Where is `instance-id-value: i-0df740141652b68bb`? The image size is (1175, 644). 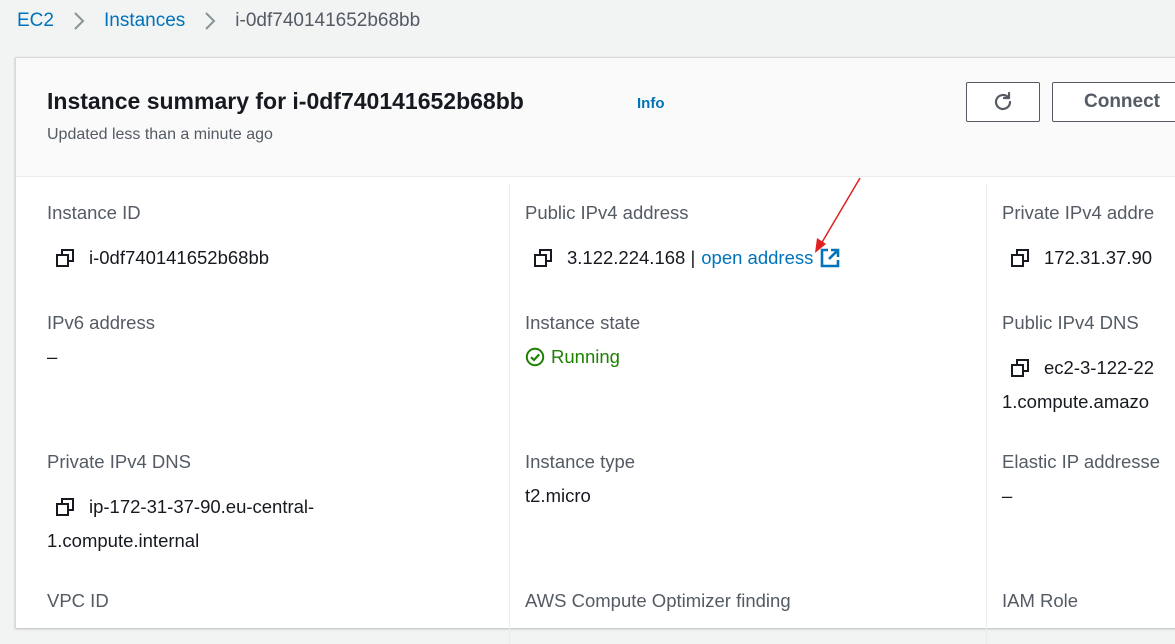 instance-id-value: i-0df740141652b68bb is located at coordinates (179, 257).